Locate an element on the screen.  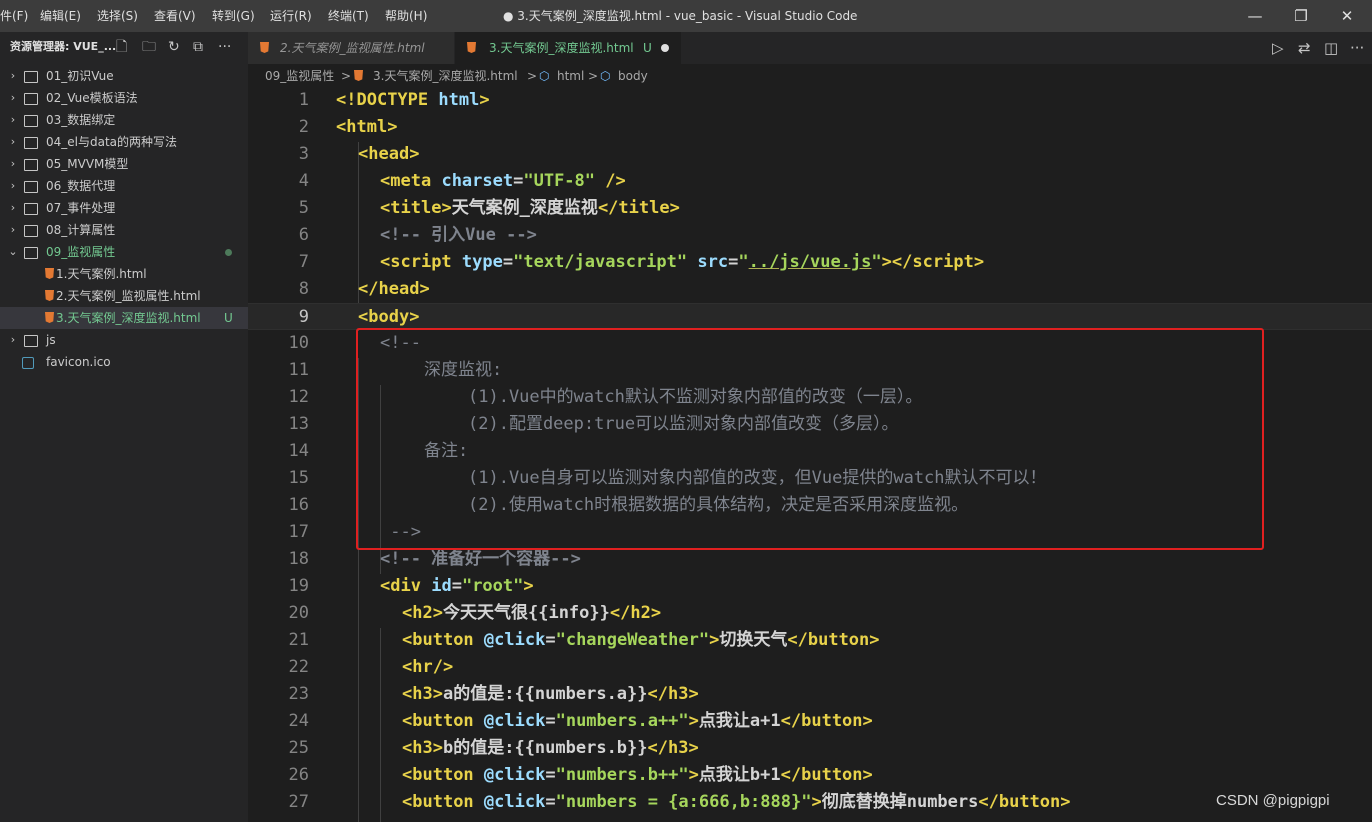
tree-item: › 05_MVVM模型 is located at coordinates (124, 164).